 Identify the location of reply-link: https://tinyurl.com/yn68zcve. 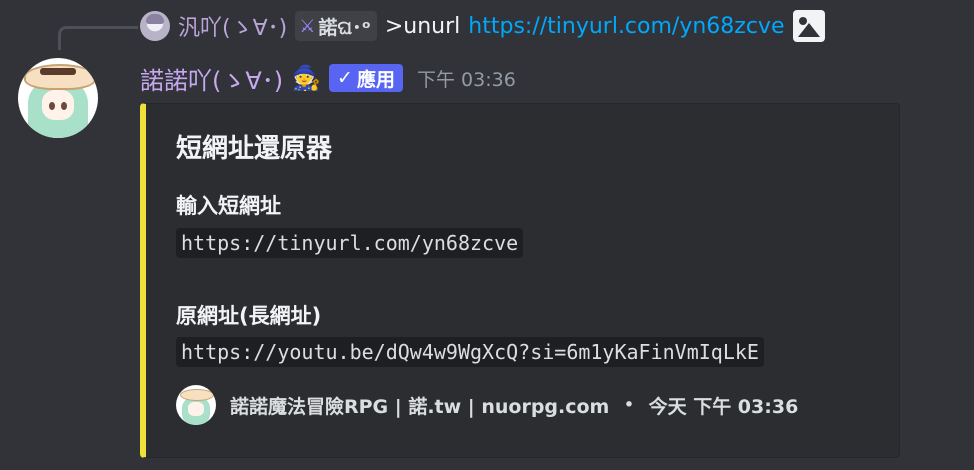
(626, 26).